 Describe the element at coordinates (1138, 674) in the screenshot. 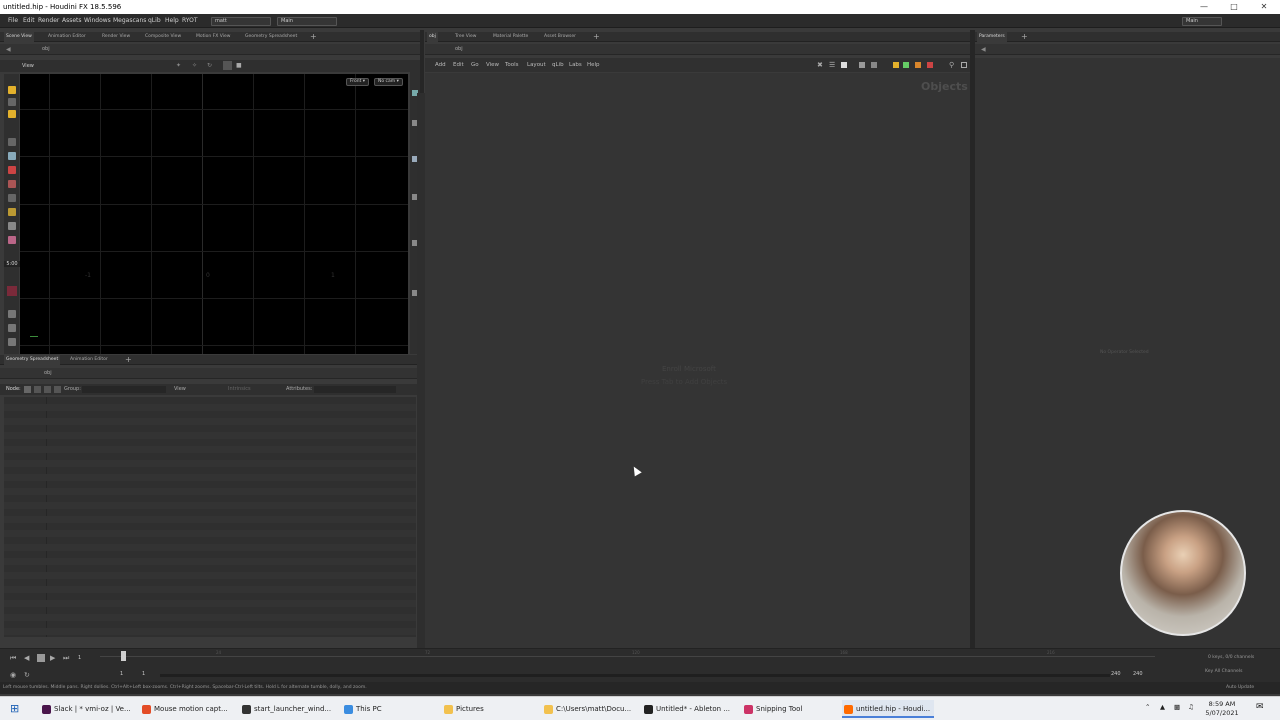

I see `range-end-2: 240` at that location.